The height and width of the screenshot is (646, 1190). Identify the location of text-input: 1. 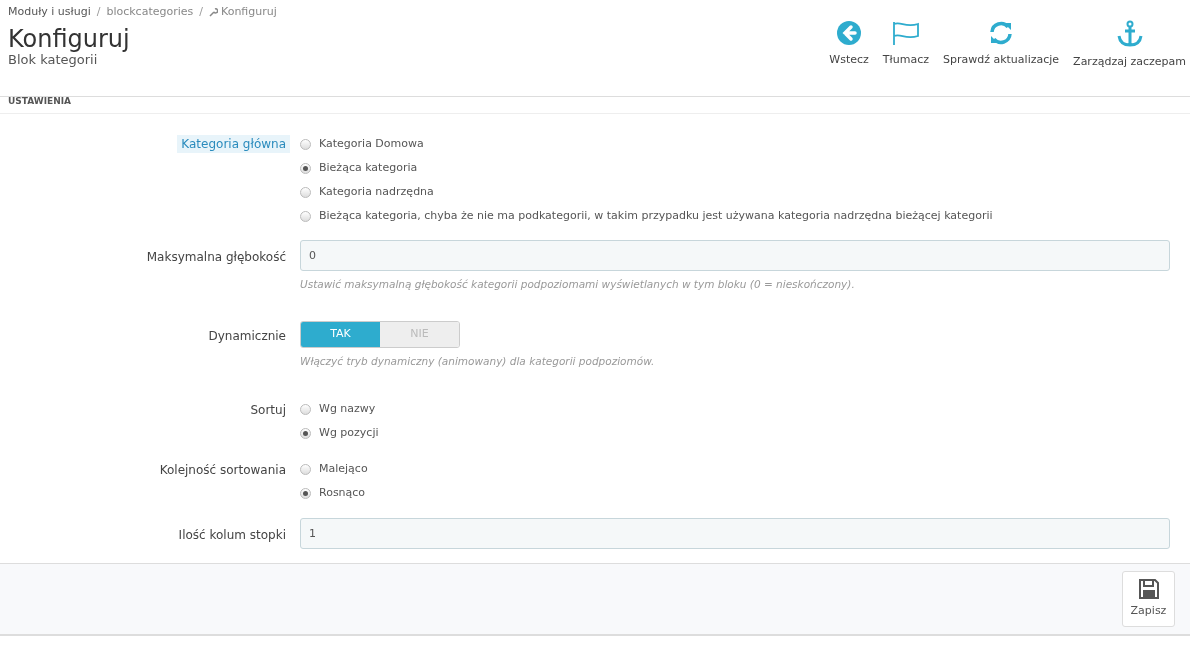
(735, 533).